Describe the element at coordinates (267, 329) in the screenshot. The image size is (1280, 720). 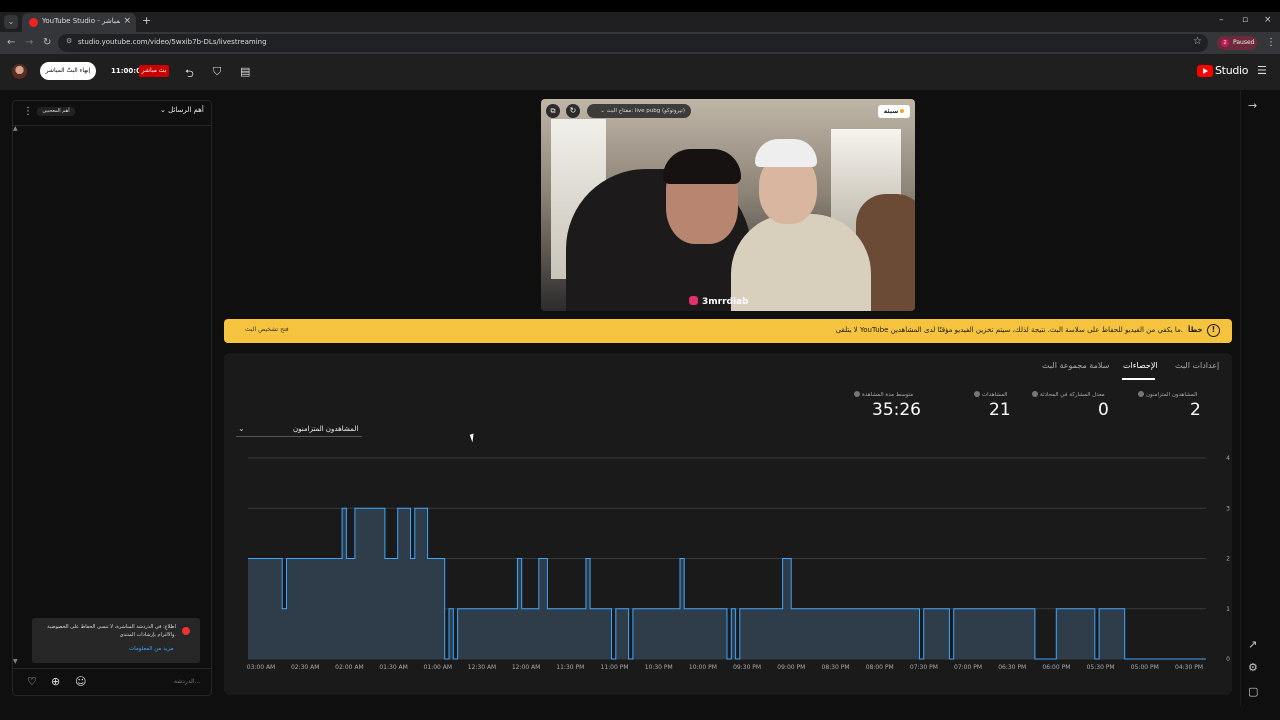
I see `diagnose-link: فتح تشخيص البث` at that location.